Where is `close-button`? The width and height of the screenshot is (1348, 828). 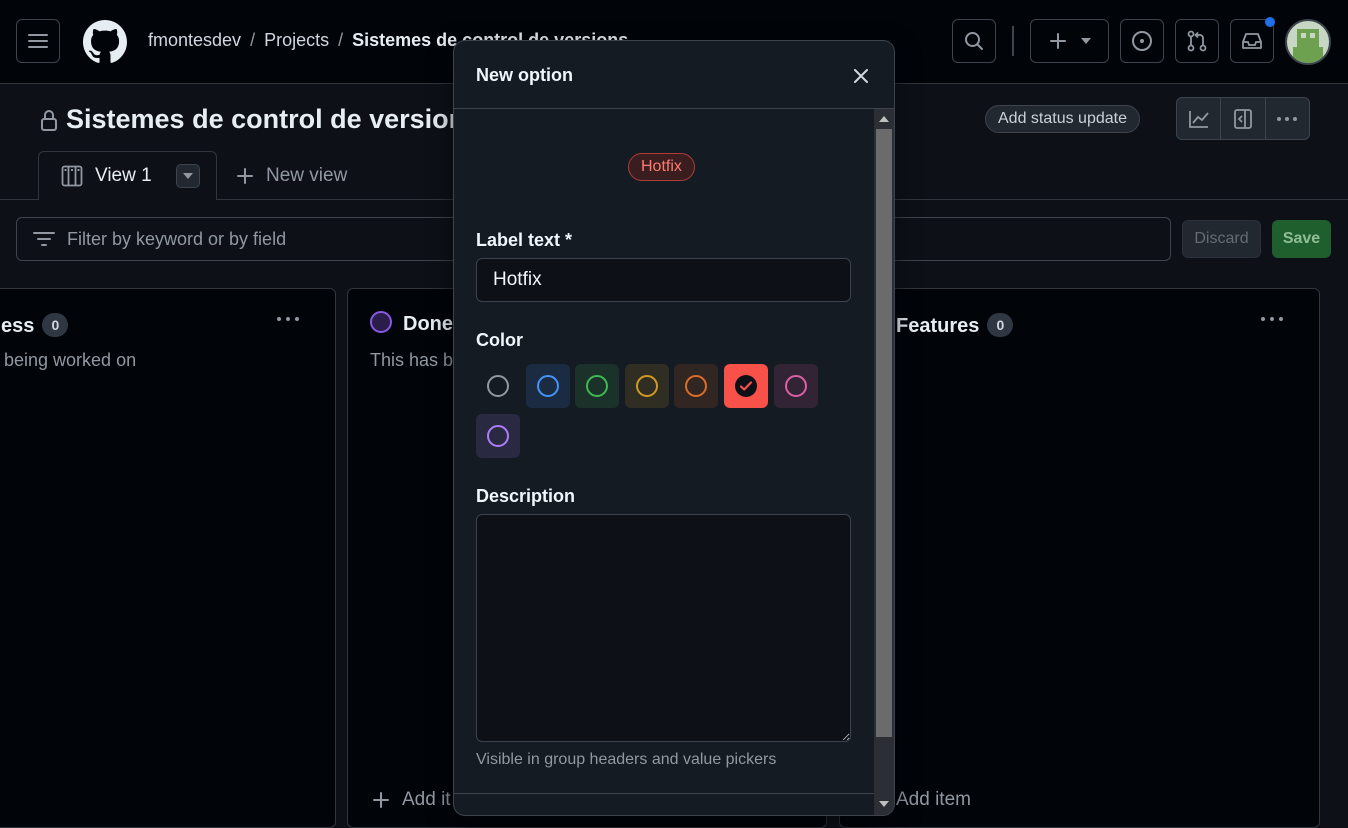 close-button is located at coordinates (861, 76).